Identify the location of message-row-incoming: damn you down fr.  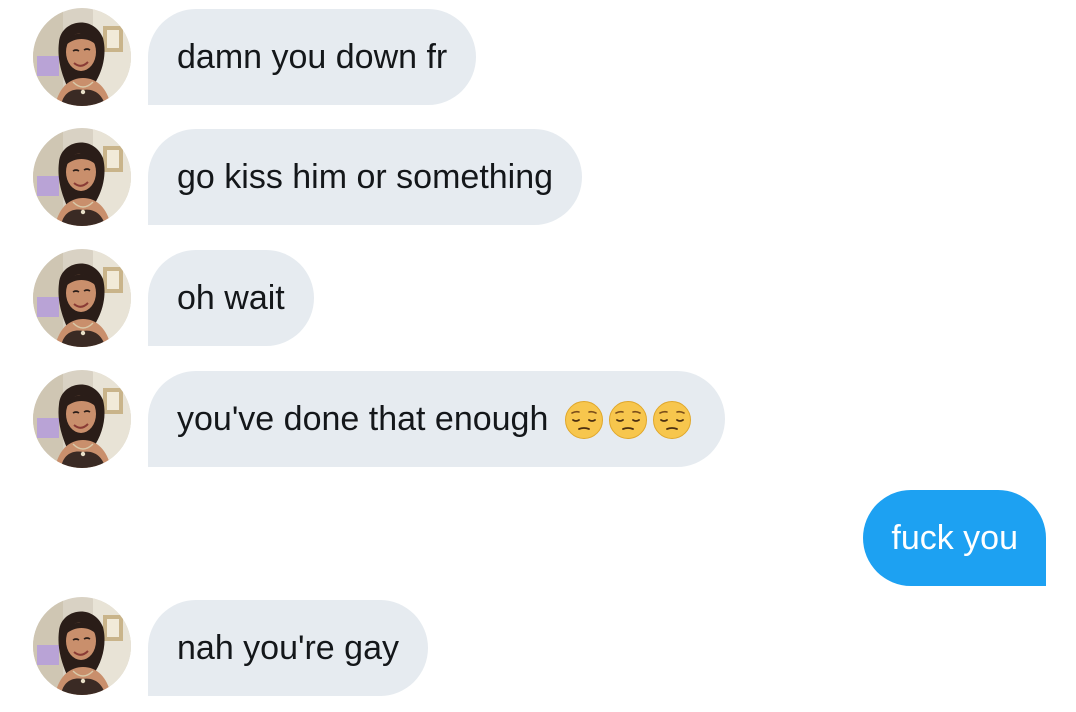
(538, 57).